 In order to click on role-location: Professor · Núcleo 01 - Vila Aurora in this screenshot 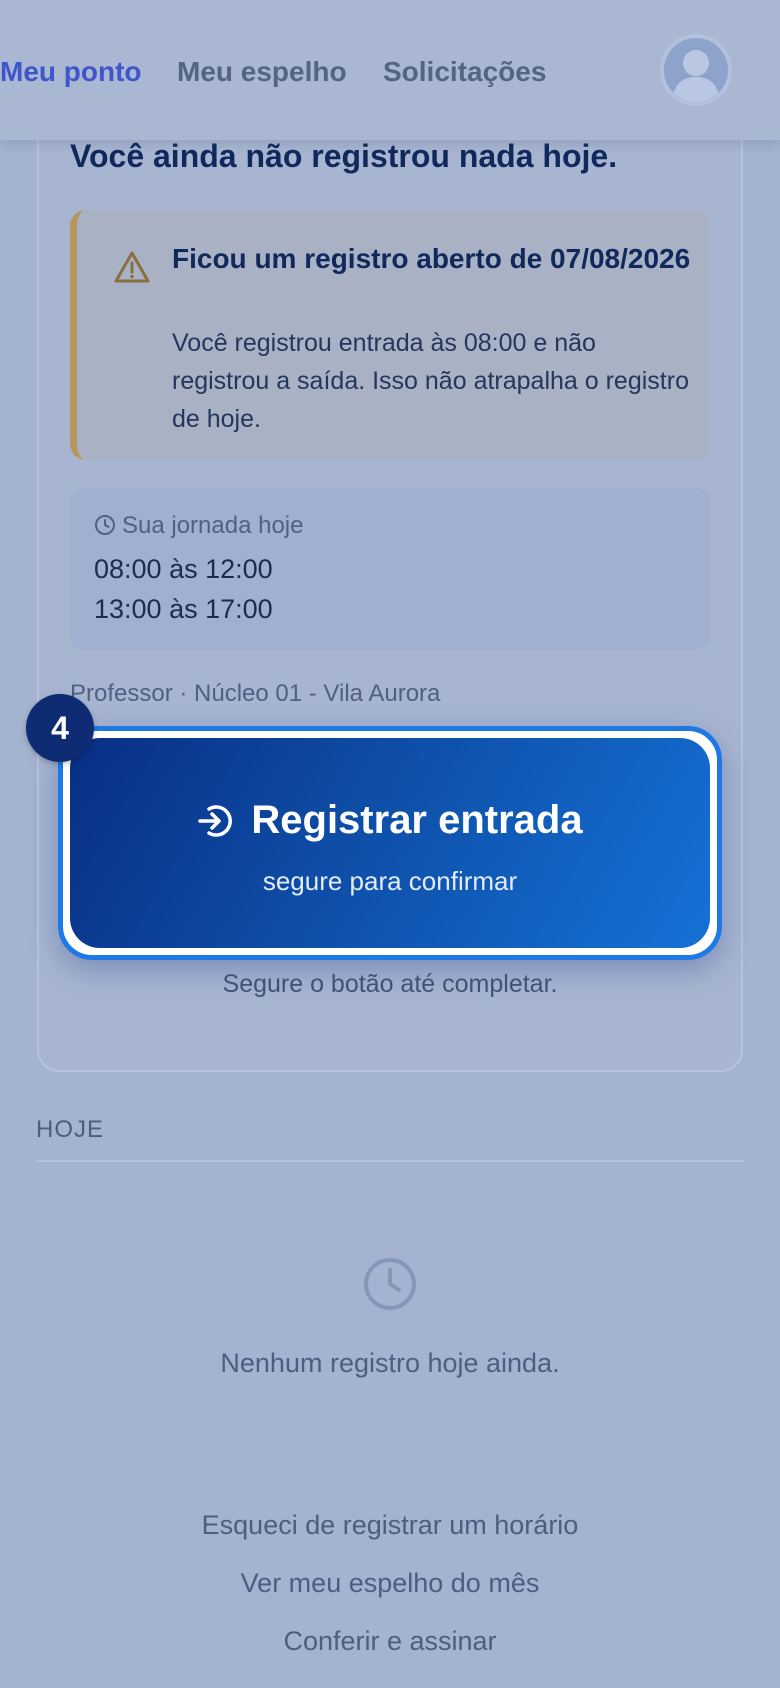, I will do `click(255, 693)`.